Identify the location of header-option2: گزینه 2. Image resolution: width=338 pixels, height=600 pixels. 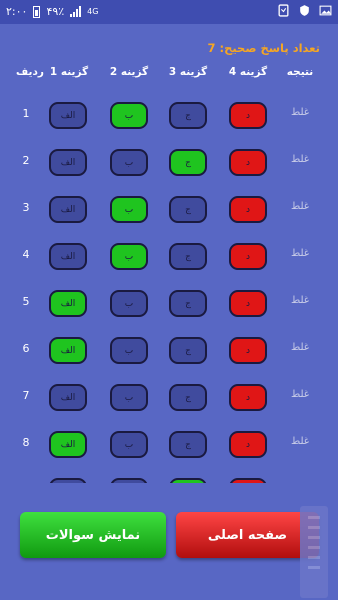
(129, 72).